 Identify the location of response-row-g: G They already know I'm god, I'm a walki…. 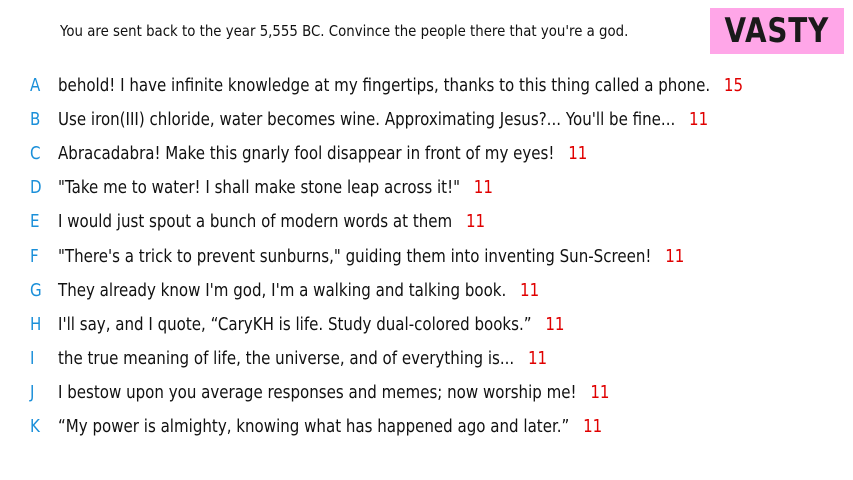
(324, 291).